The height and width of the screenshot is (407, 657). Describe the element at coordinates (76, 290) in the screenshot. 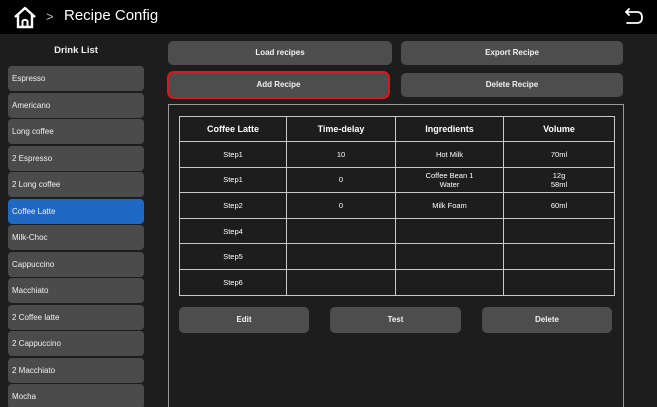

I see `sidebar-item: Macchiato` at that location.